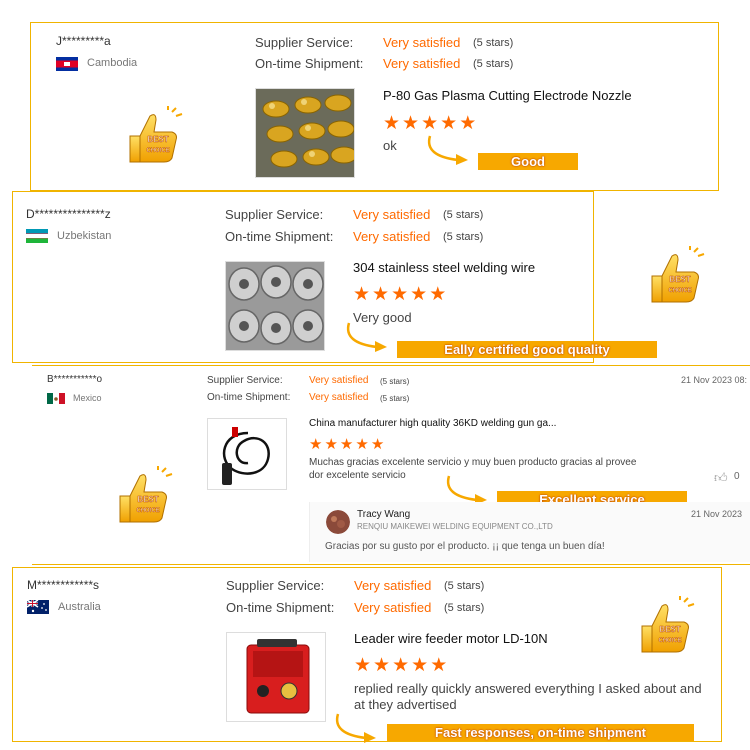 The height and width of the screenshot is (750, 750). I want to click on review-date: 21 Nov 2023 08:, so click(714, 380).